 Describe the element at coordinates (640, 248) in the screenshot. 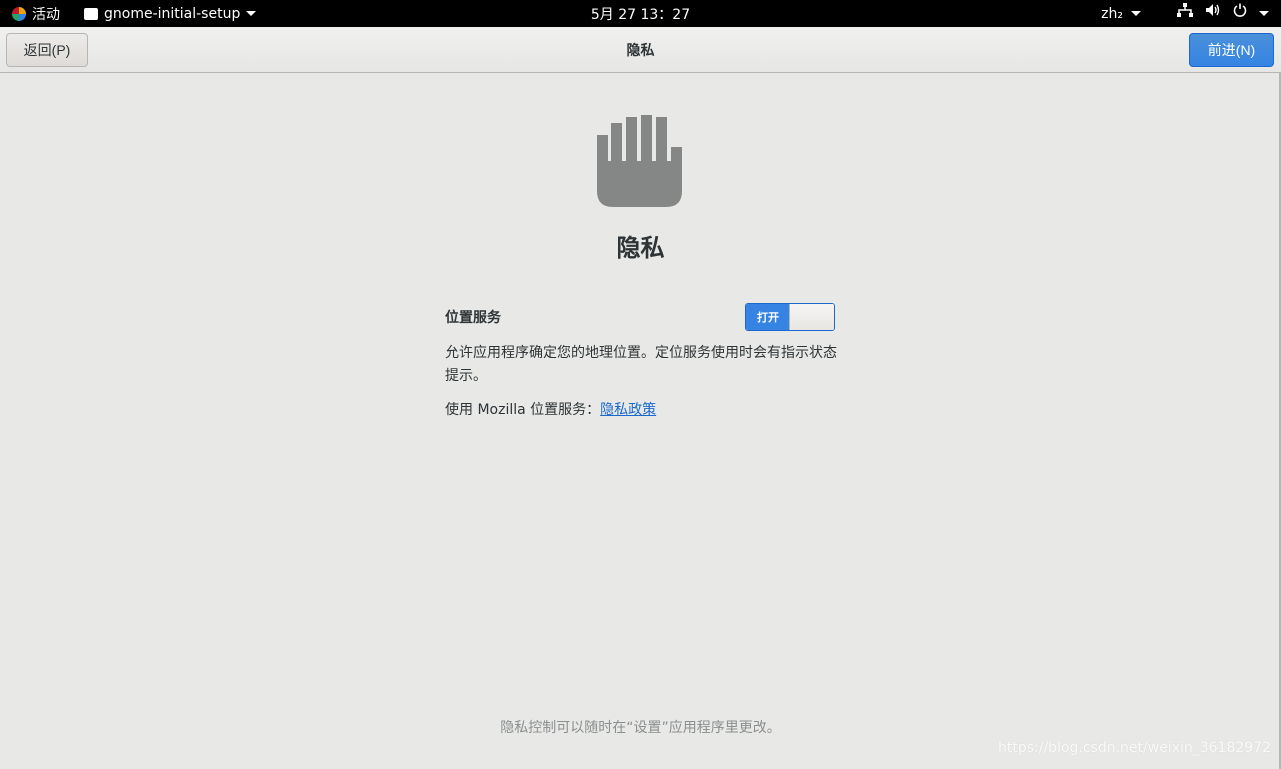

I see `page-heading: 隐私` at that location.